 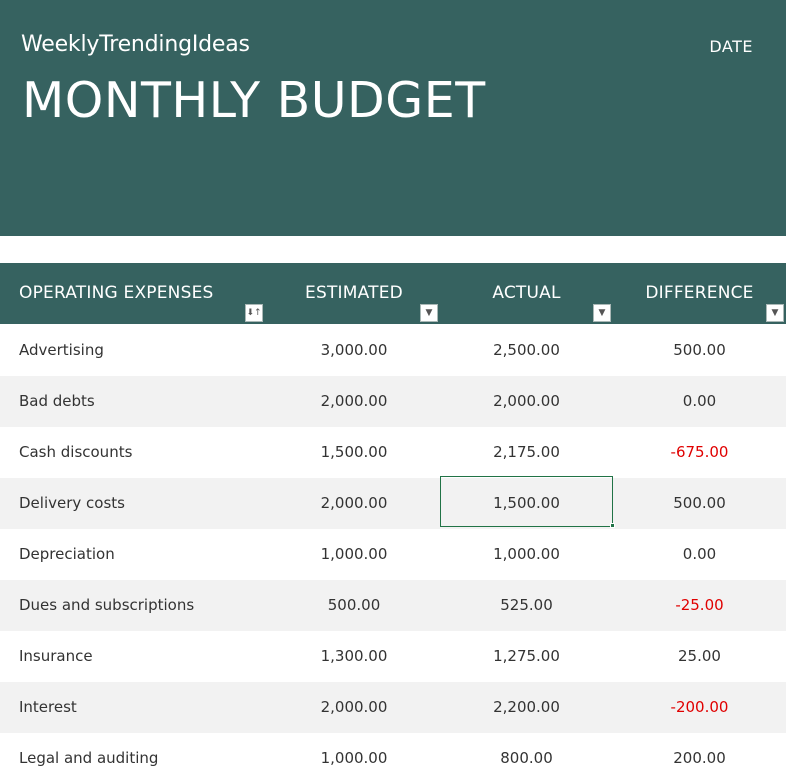 What do you see at coordinates (139, 554) in the screenshot?
I see `cell-expense: Depreciation` at bounding box center [139, 554].